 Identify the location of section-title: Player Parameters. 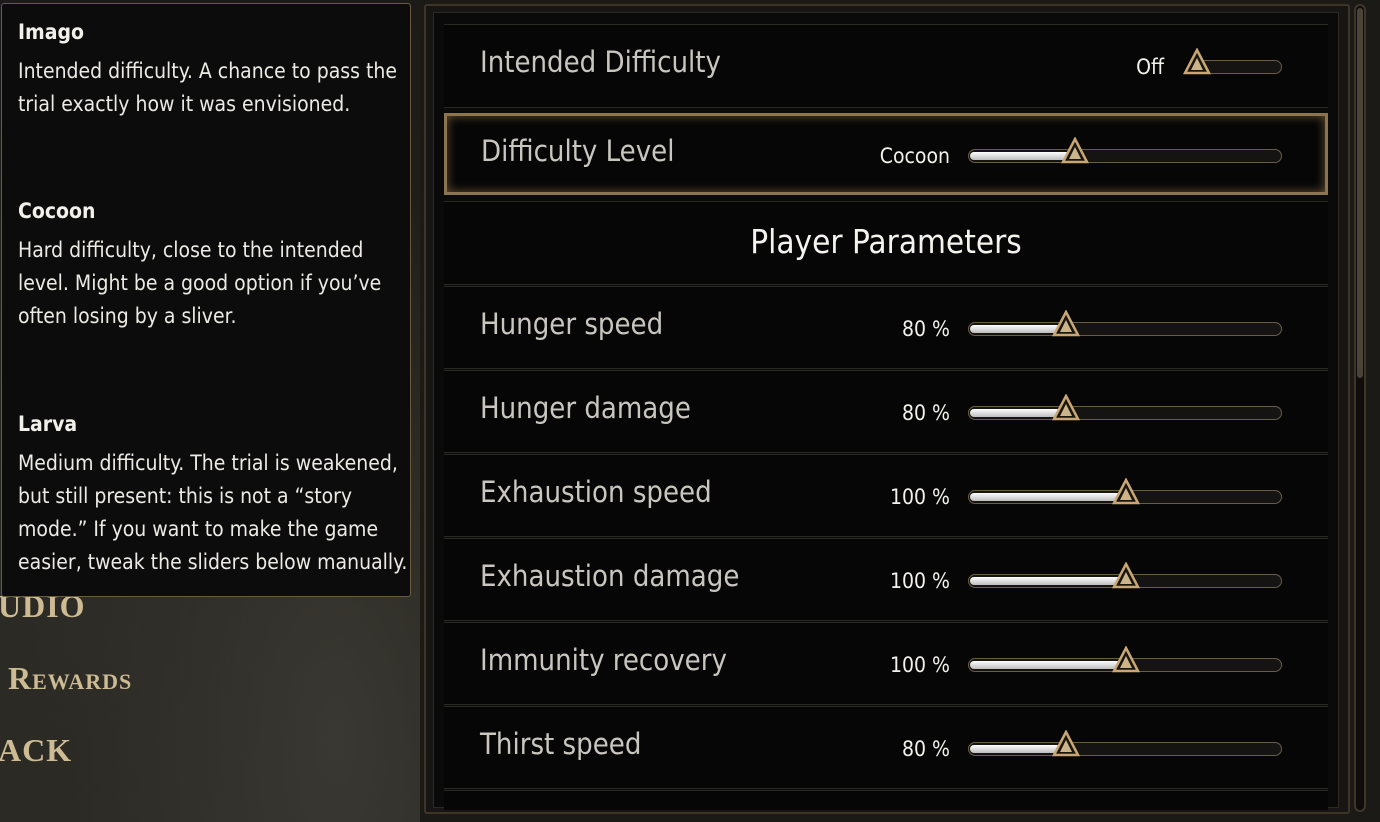
(886, 241).